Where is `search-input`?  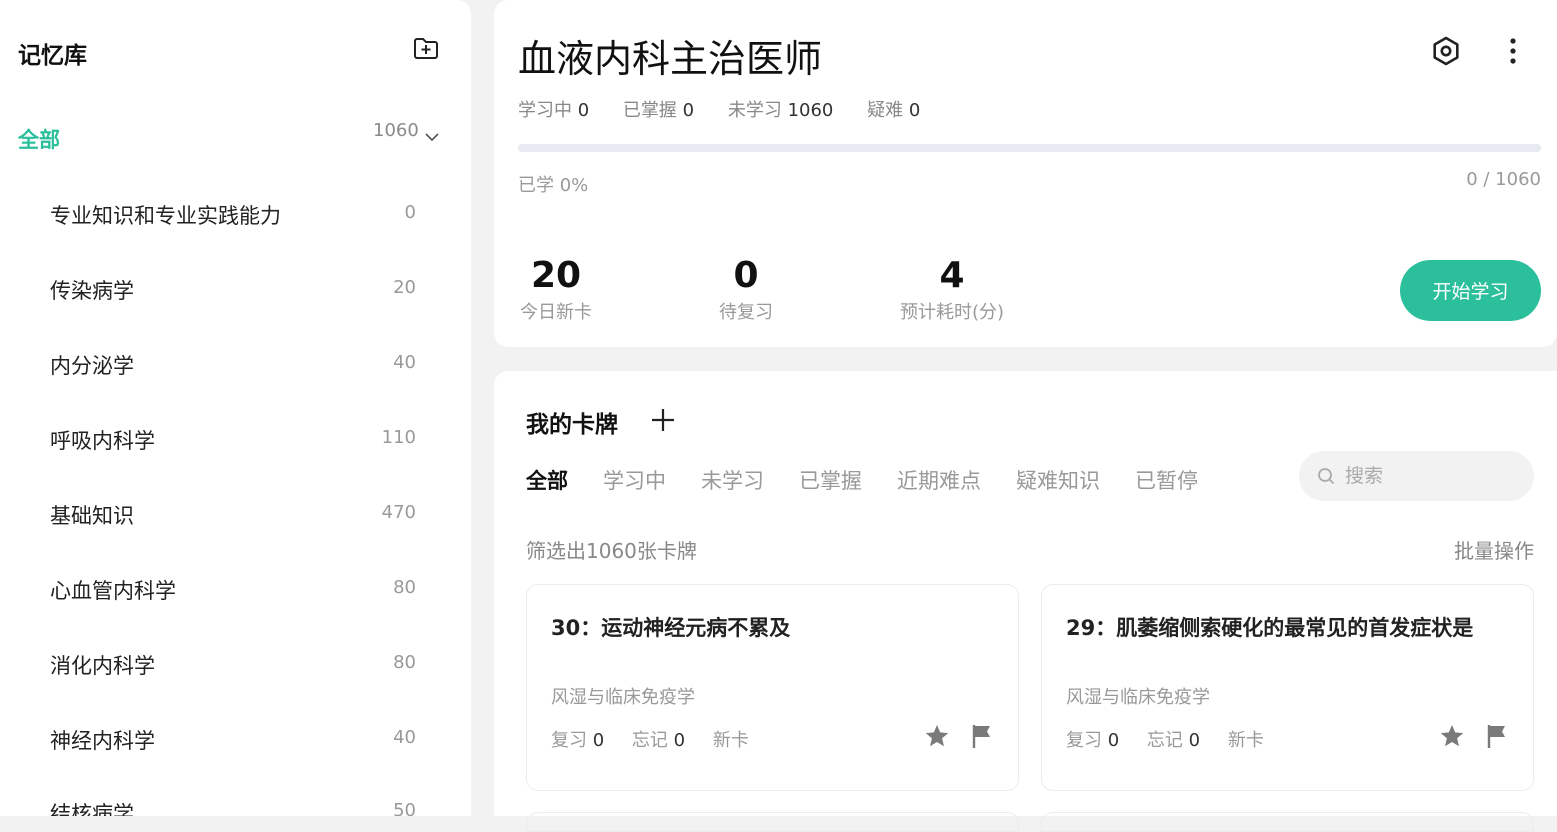 search-input is located at coordinates (1430, 476).